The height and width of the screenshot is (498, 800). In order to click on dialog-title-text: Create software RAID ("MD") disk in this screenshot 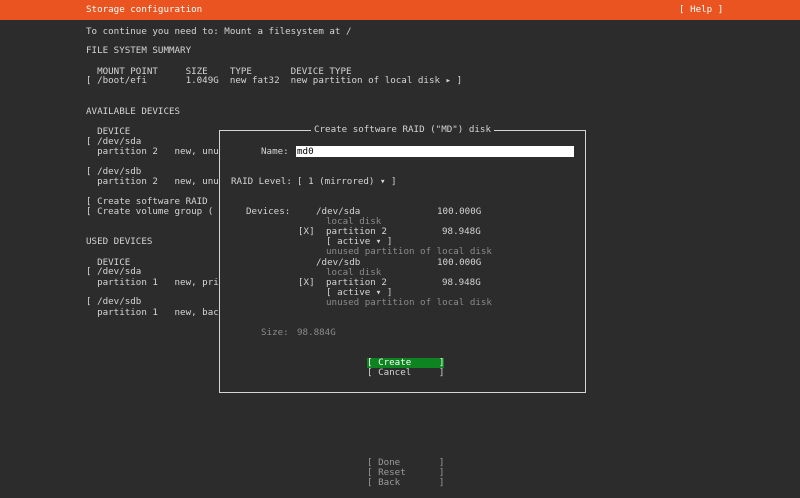, I will do `click(402, 129)`.